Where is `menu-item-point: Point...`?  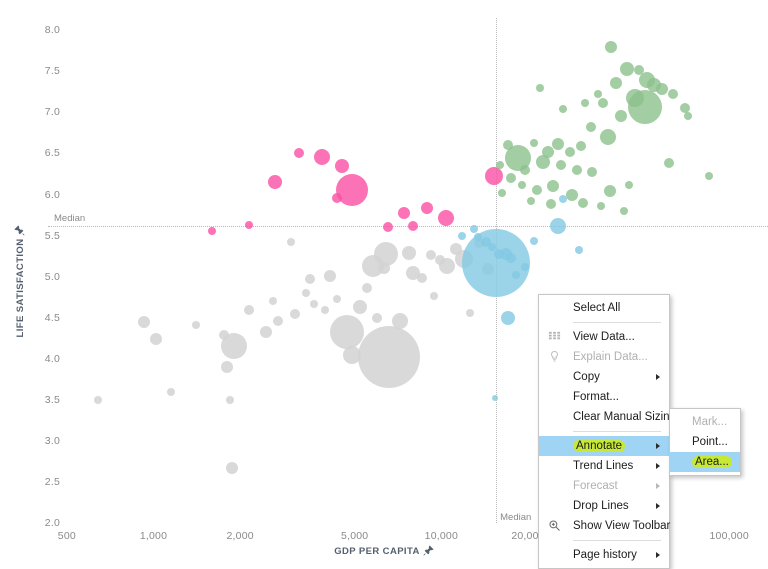 menu-item-point: Point... is located at coordinates (705, 442).